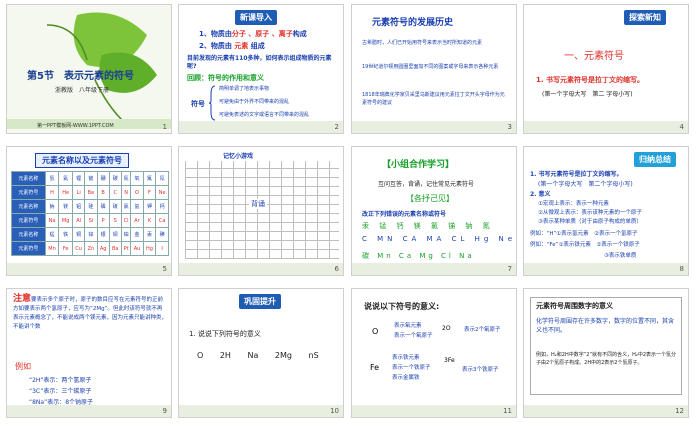  I want to click on table-row: 元素名称钠镁铝硅磷硫氯氩钾钙, so click(90, 206).